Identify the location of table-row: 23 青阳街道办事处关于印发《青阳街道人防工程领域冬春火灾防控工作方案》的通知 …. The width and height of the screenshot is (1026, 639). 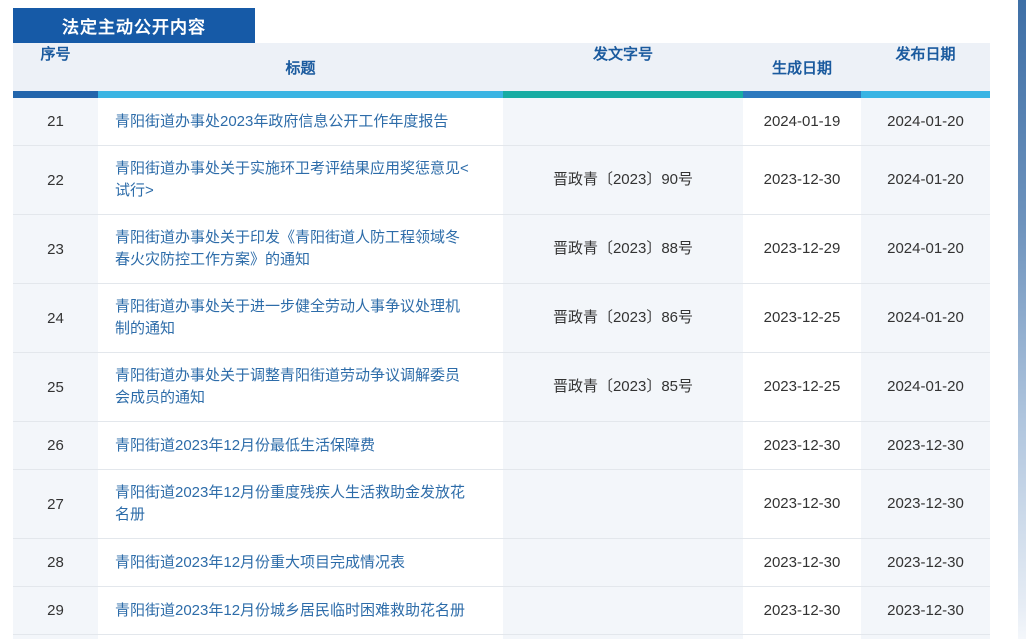
(501, 249).